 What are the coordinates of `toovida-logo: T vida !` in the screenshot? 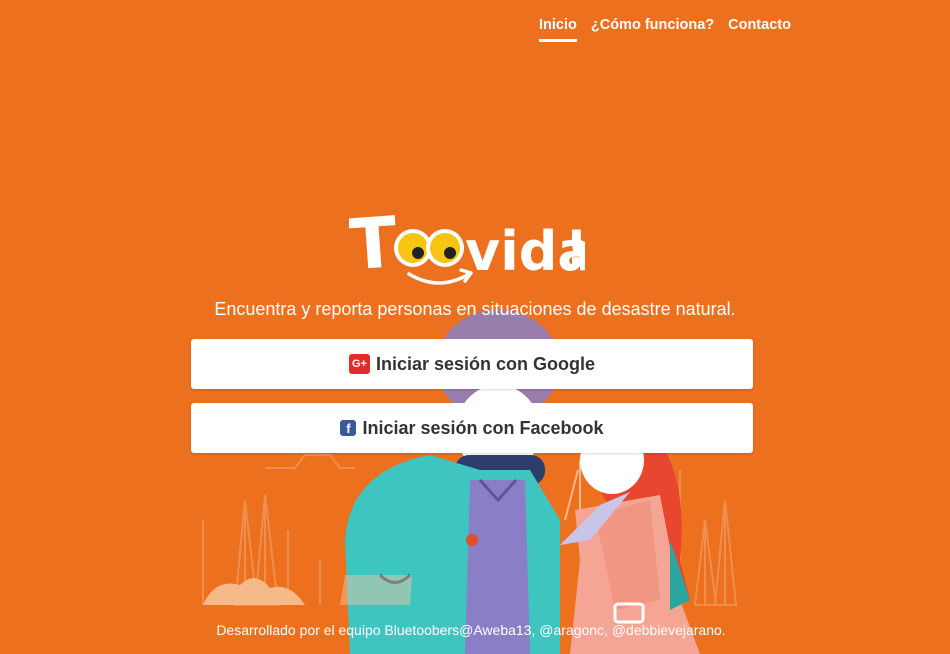 It's located at (467, 243).